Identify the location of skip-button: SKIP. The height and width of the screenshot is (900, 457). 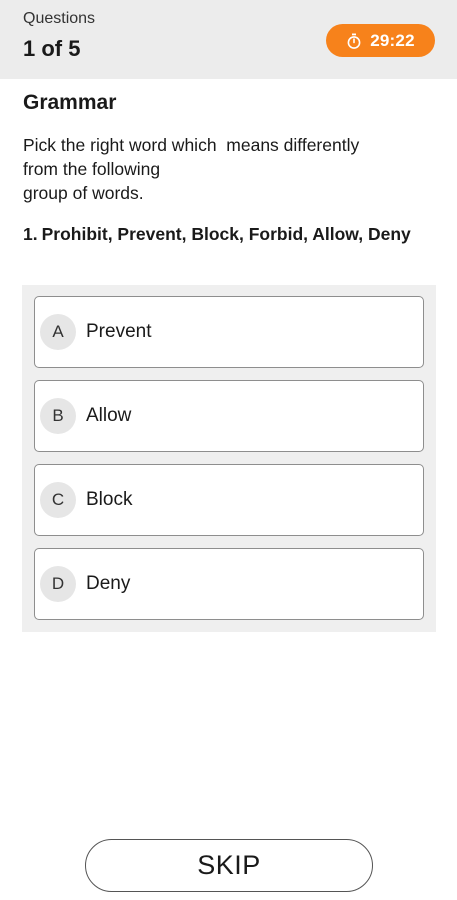
(229, 865).